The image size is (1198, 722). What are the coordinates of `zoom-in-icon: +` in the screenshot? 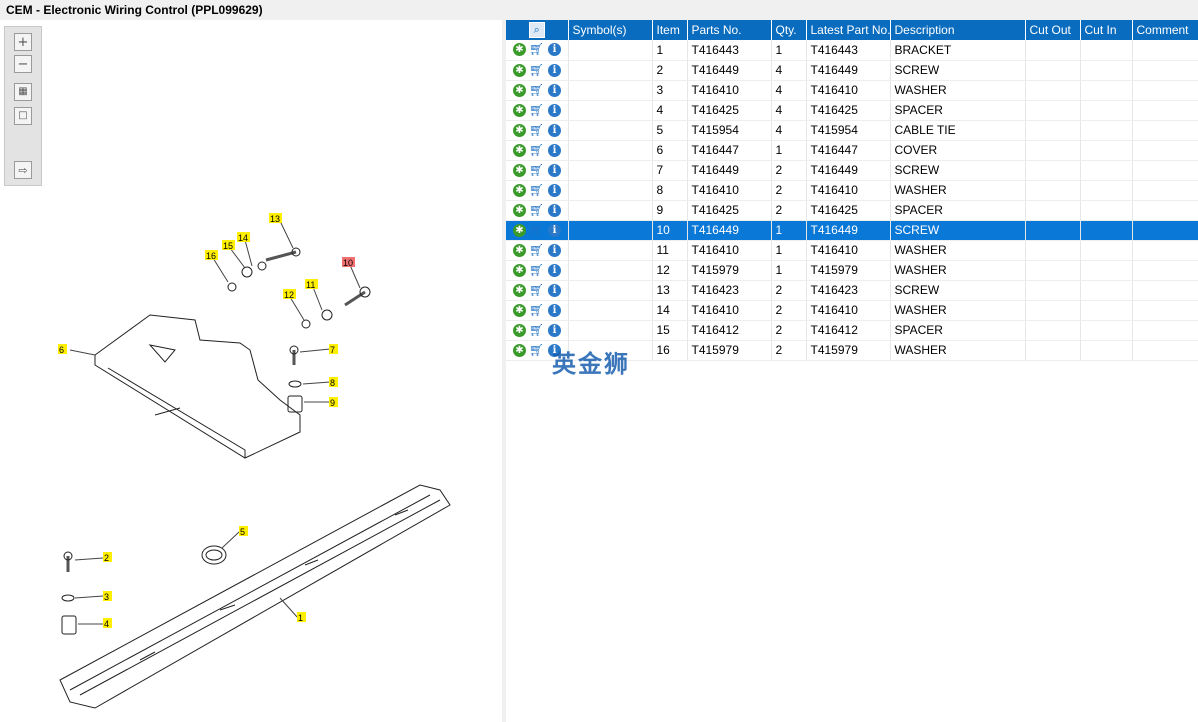 It's located at (23, 42).